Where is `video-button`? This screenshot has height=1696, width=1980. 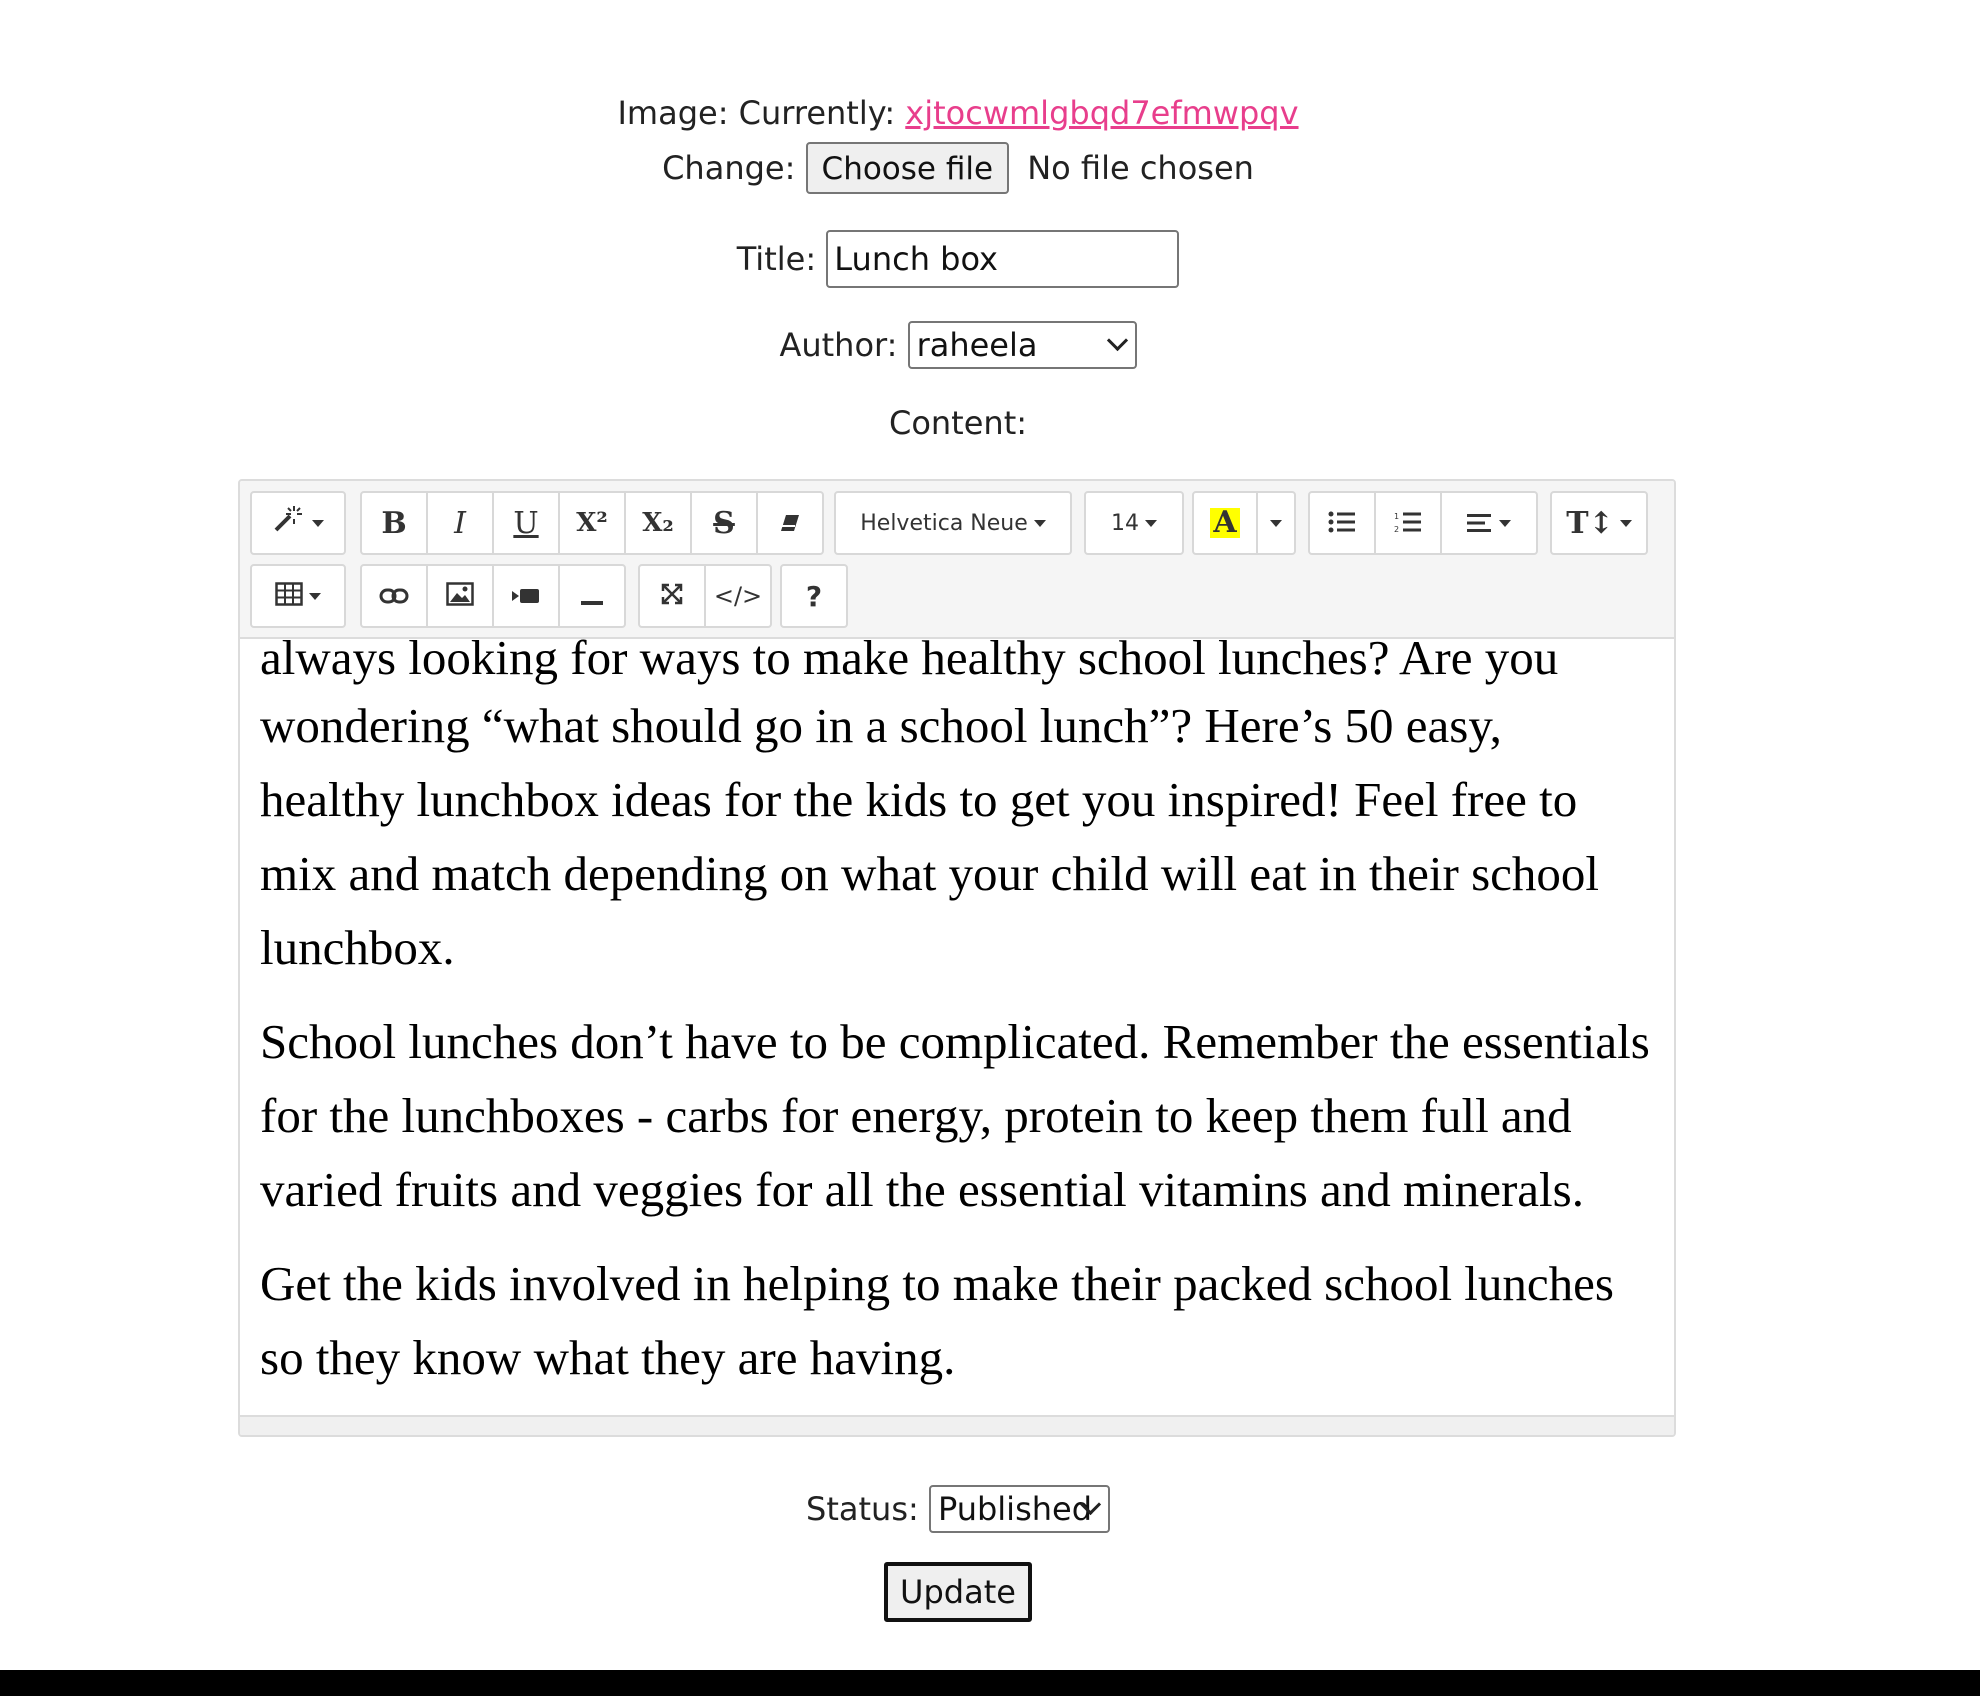
video-button is located at coordinates (526, 596).